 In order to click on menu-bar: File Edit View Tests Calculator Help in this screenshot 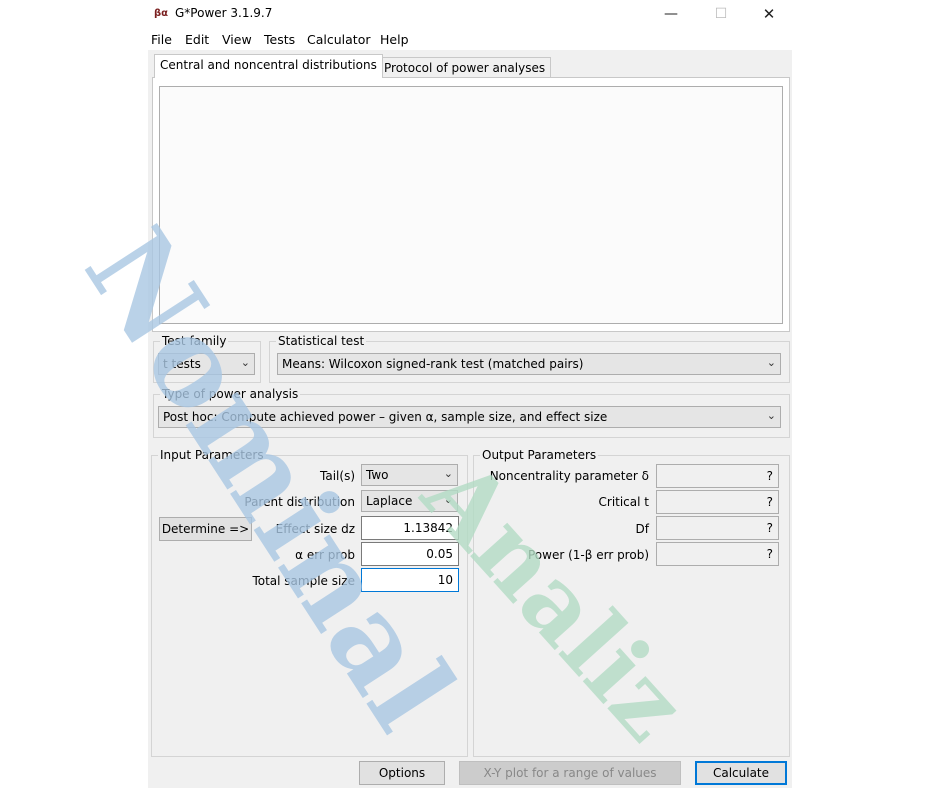, I will do `click(470, 39)`.